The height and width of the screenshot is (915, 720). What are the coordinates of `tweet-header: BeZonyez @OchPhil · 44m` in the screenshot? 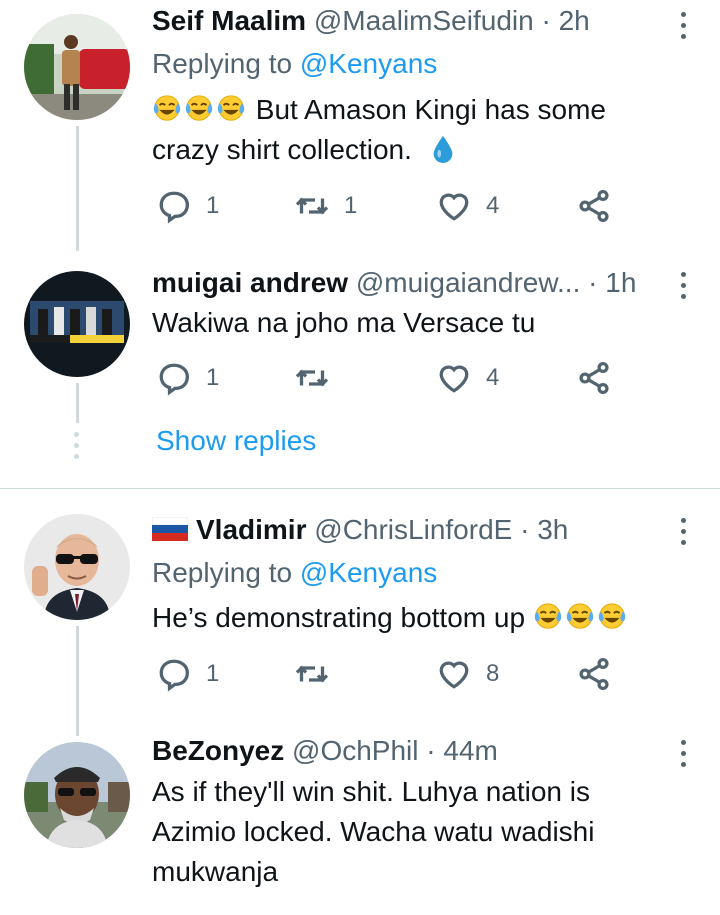 It's located at (406, 751).